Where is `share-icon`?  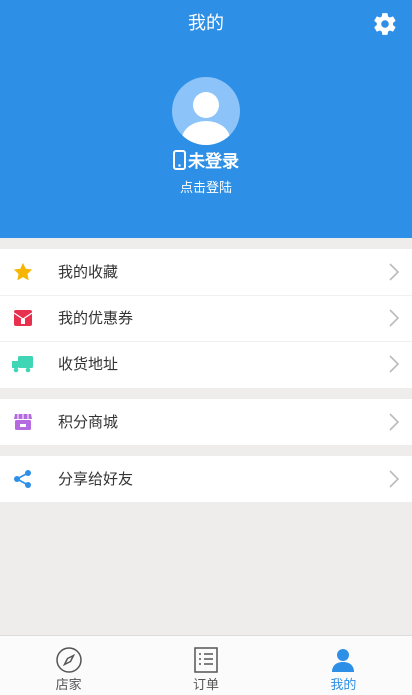 share-icon is located at coordinates (23, 479).